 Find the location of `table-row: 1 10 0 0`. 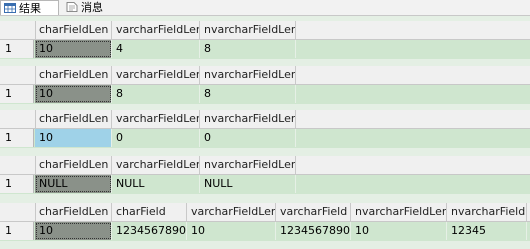

table-row: 1 10 0 0 is located at coordinates (265, 138).